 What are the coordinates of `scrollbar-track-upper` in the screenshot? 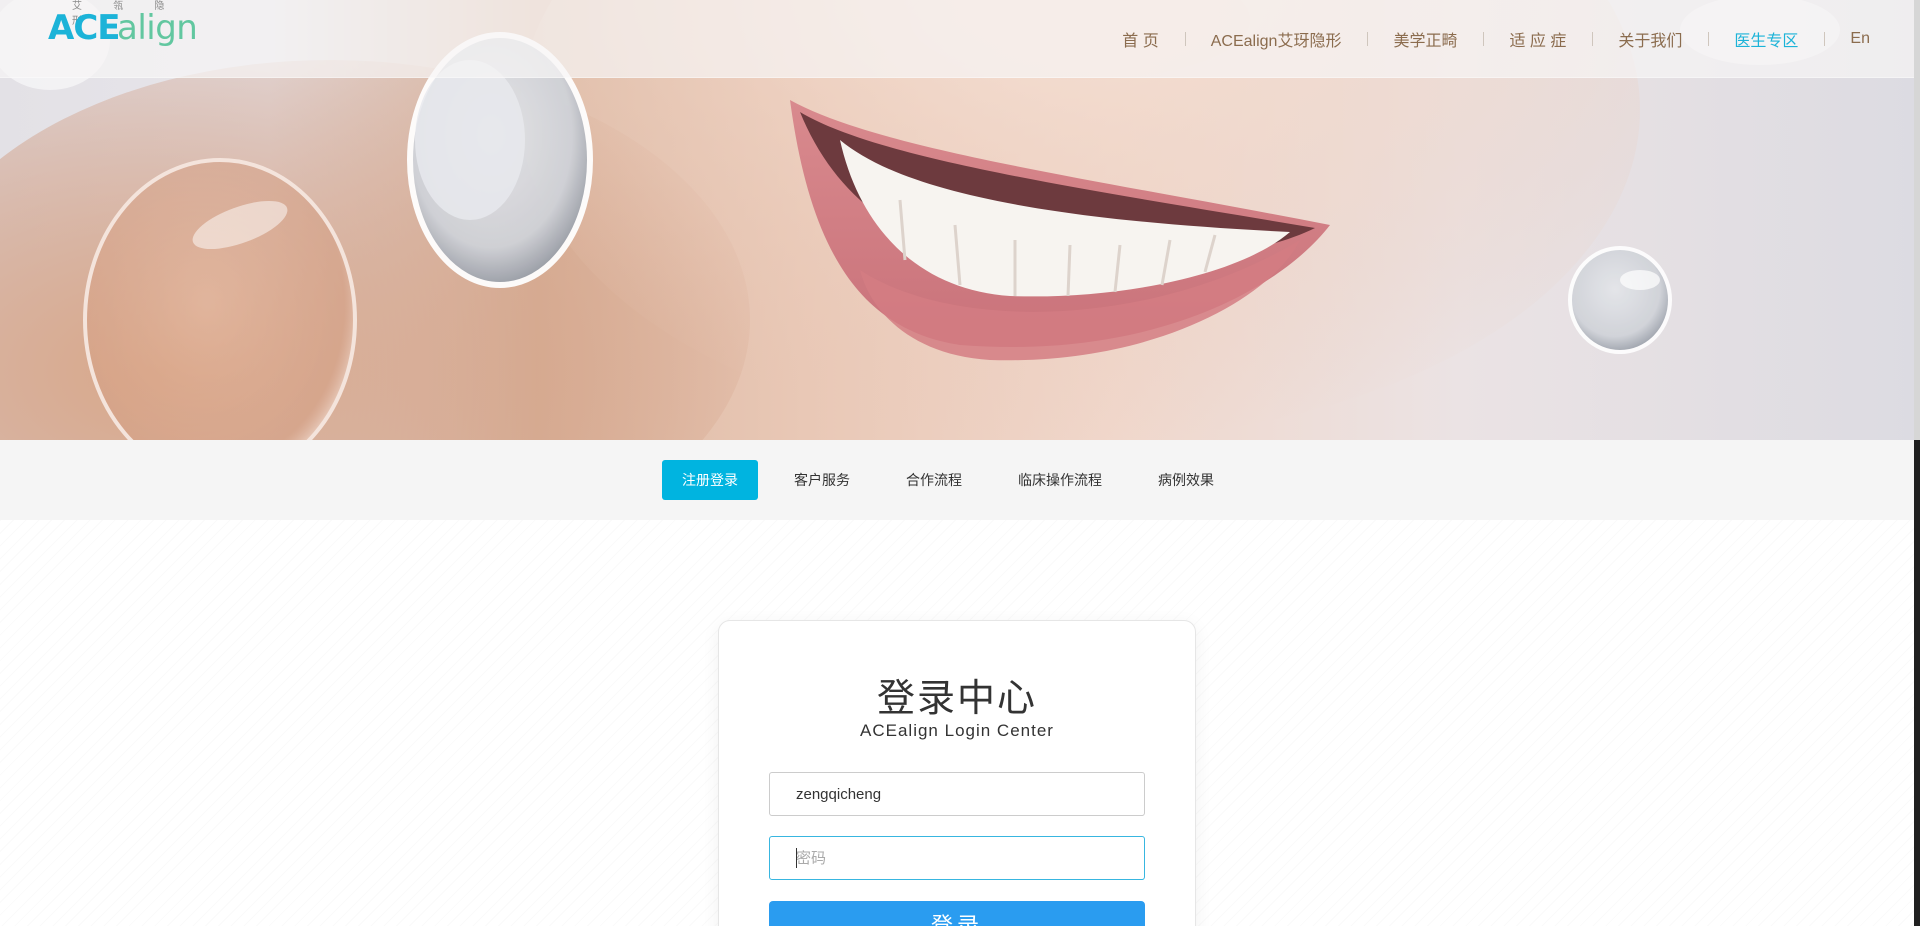 It's located at (1917, 220).